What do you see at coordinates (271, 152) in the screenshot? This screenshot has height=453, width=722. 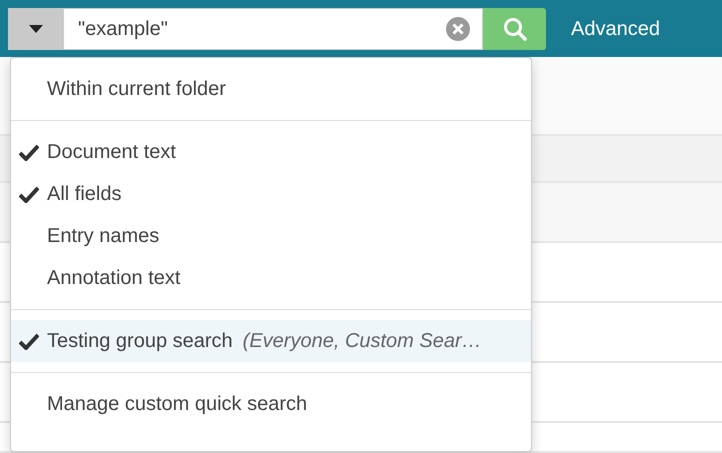 I see `menu-item: Document text` at bounding box center [271, 152].